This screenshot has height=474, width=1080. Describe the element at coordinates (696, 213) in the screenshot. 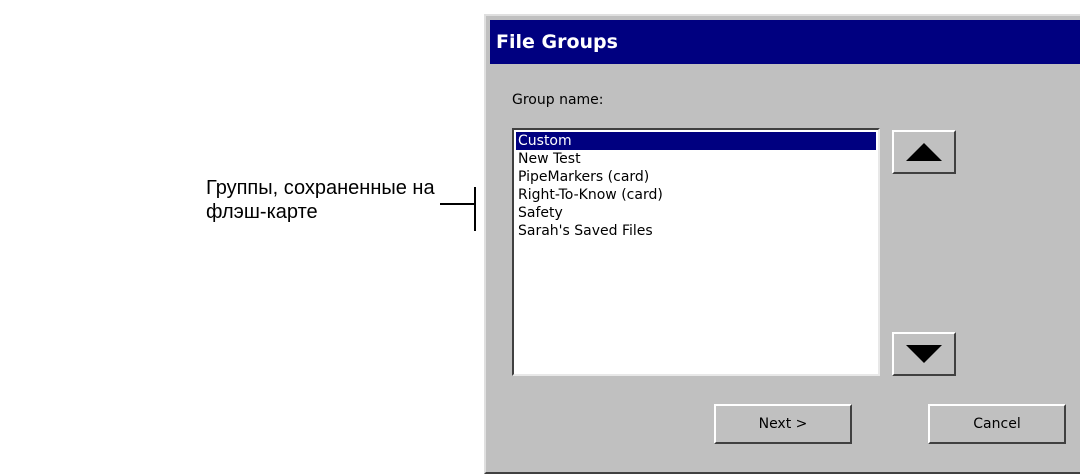

I see `list-item-safety: Safety` at that location.